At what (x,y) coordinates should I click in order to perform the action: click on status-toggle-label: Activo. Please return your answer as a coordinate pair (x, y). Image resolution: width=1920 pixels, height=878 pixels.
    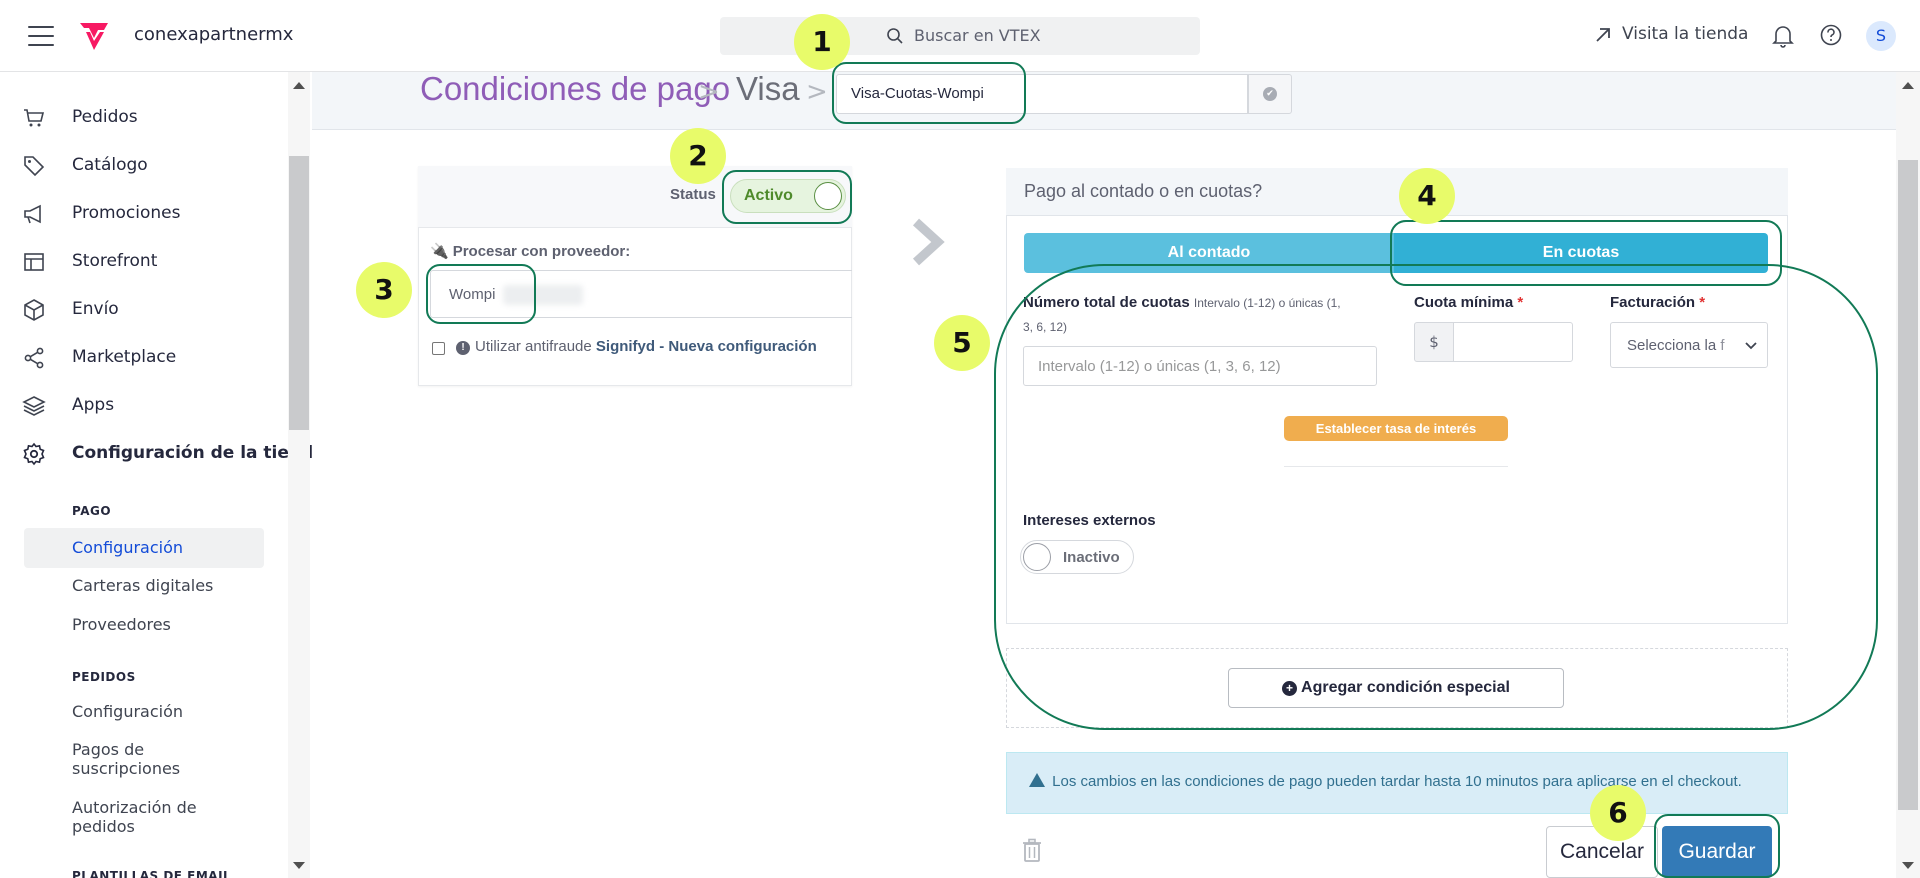
    Looking at the image, I should click on (768, 195).